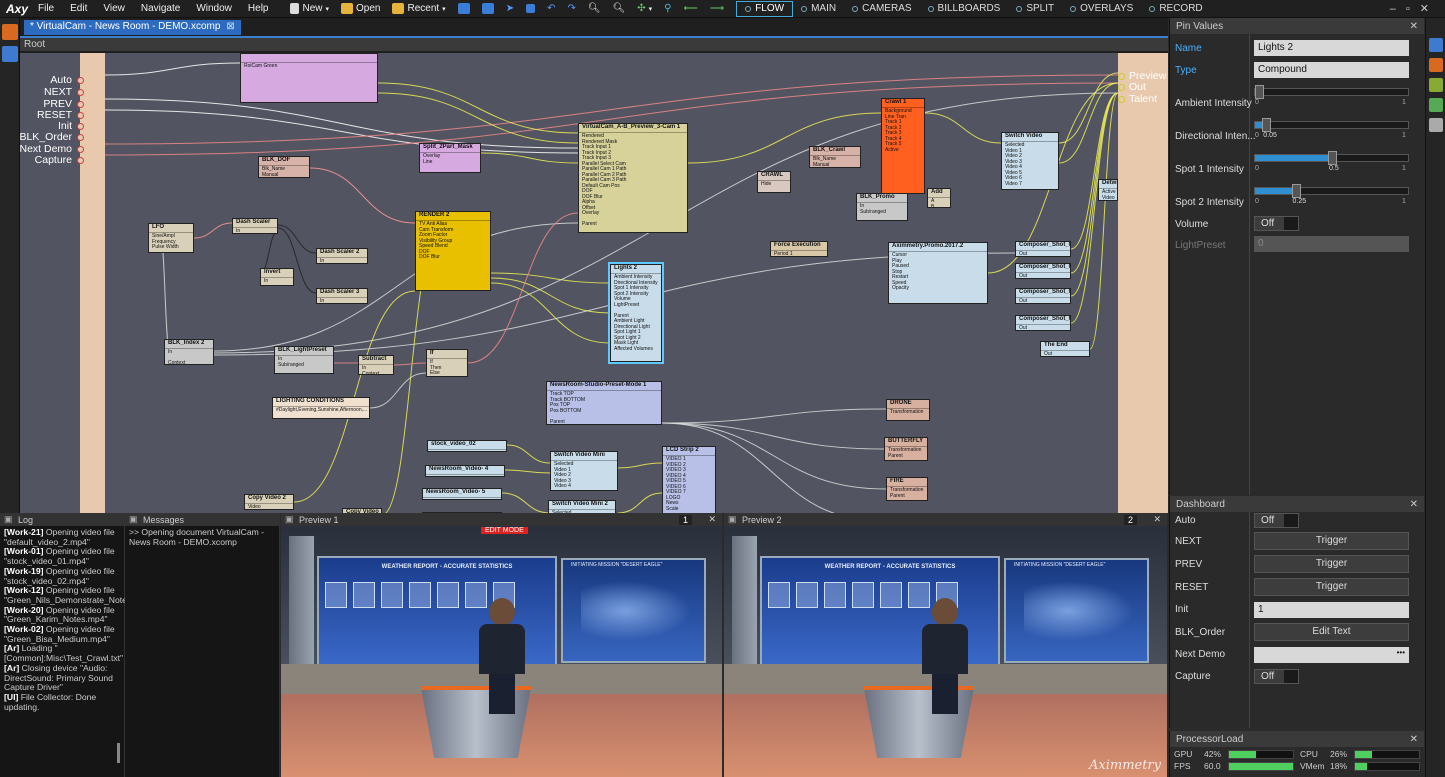  What do you see at coordinates (691, 9) in the screenshot?
I see `back-button: ⟵` at bounding box center [691, 9].